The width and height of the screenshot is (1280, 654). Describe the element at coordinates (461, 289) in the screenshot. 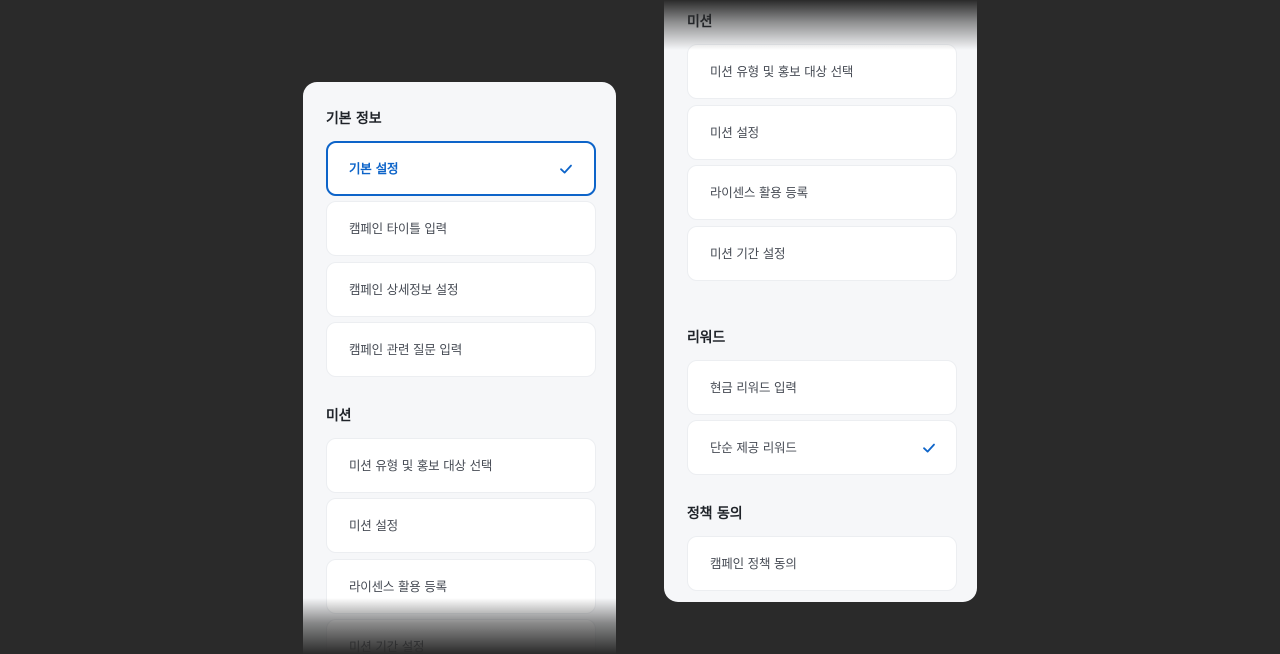

I see `step-campaign-details: 캠페인 상세정보 설정` at that location.